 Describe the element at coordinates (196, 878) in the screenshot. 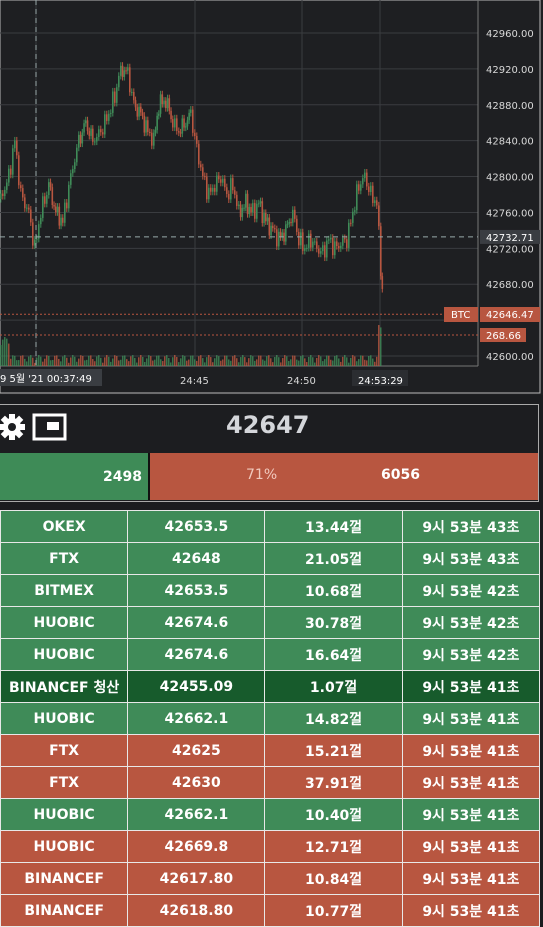

I see `trade-price: 42617.80` at that location.